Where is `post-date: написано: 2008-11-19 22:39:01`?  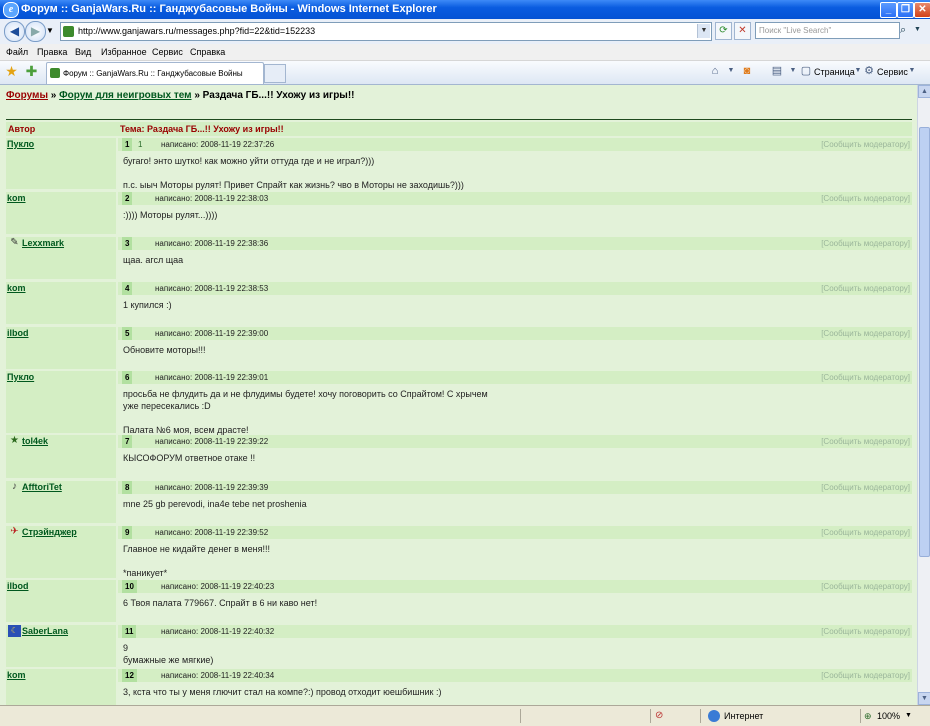
post-date: написано: 2008-11-19 22:39:01 is located at coordinates (212, 377).